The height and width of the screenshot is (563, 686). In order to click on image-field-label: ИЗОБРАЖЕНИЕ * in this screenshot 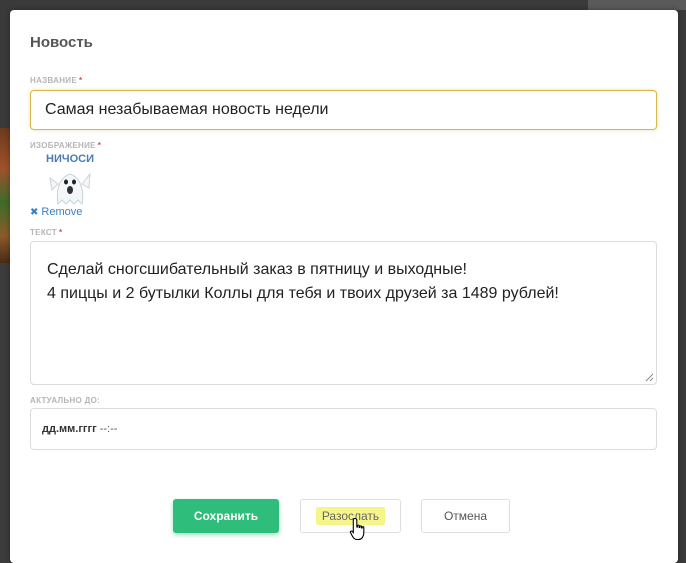, I will do `click(65, 145)`.